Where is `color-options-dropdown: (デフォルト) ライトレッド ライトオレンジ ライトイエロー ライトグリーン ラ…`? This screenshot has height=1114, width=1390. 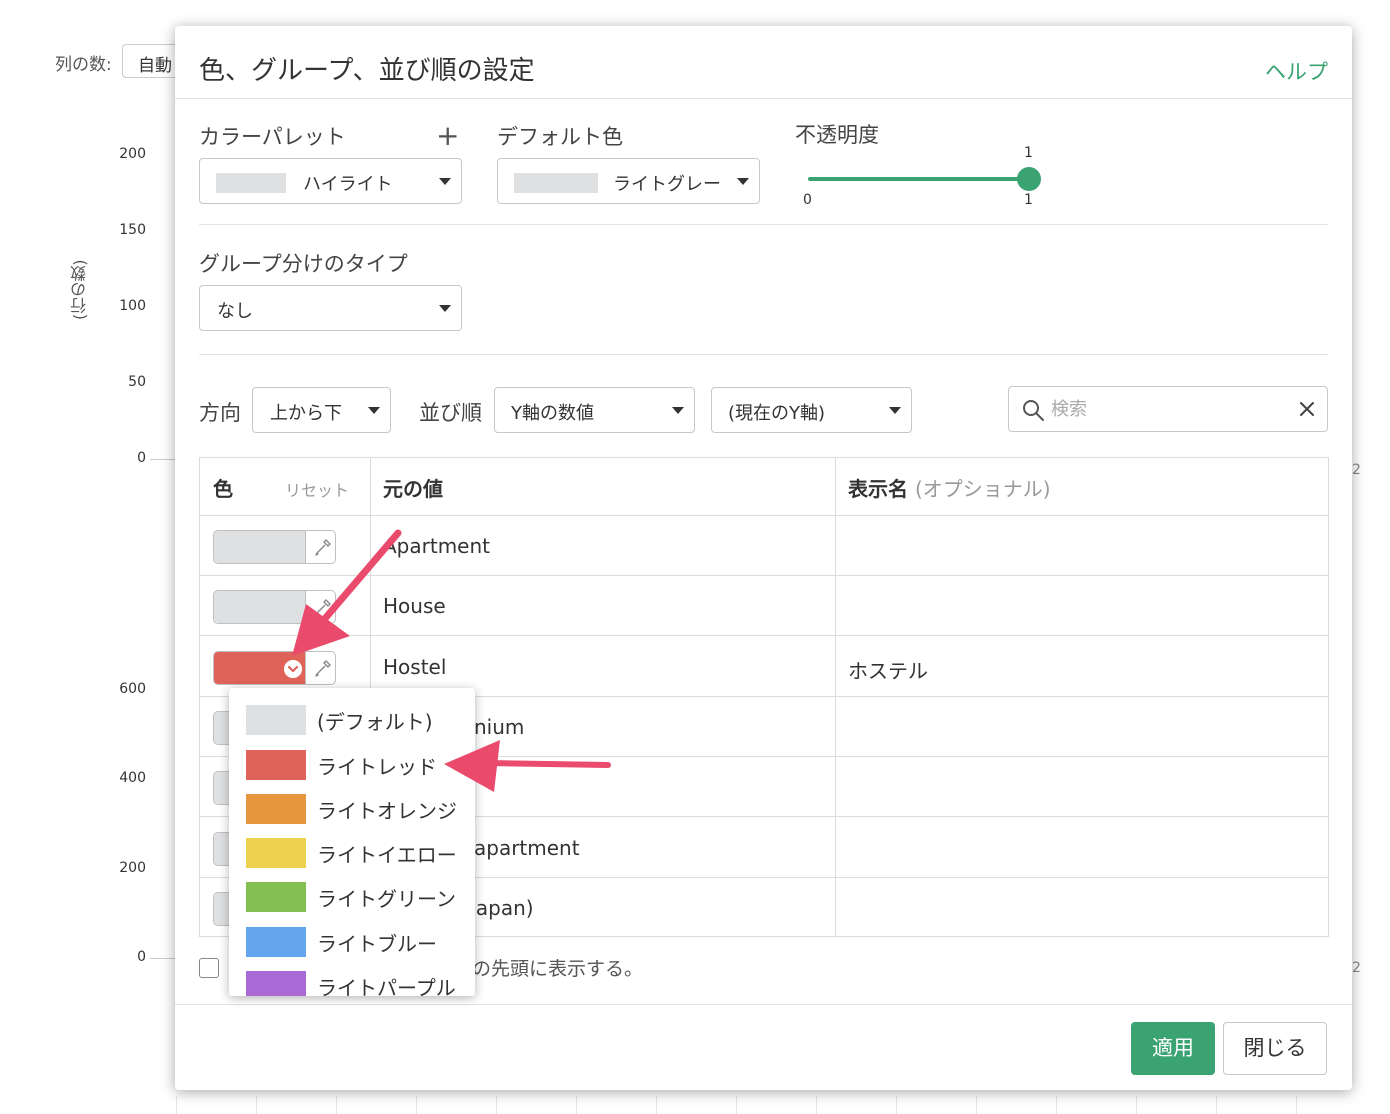 color-options-dropdown: (デフォルト) ライトレッド ライトオレンジ ライトイエロー ライトグリーン ラ… is located at coordinates (352, 842).